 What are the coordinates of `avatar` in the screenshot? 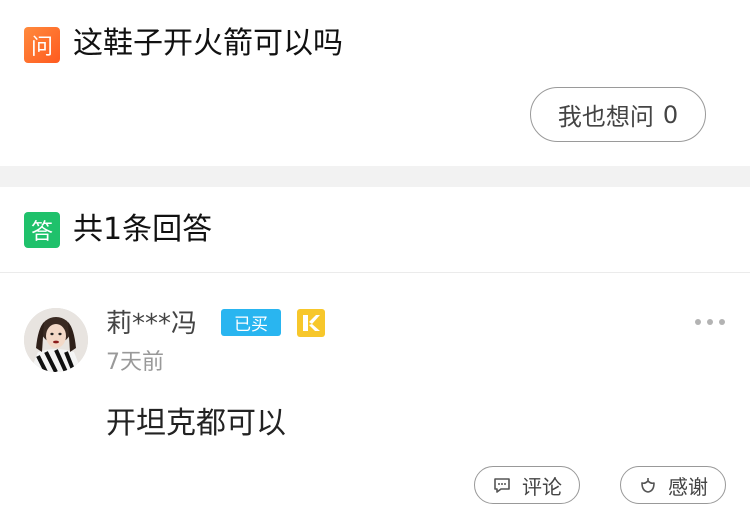 It's located at (56, 340).